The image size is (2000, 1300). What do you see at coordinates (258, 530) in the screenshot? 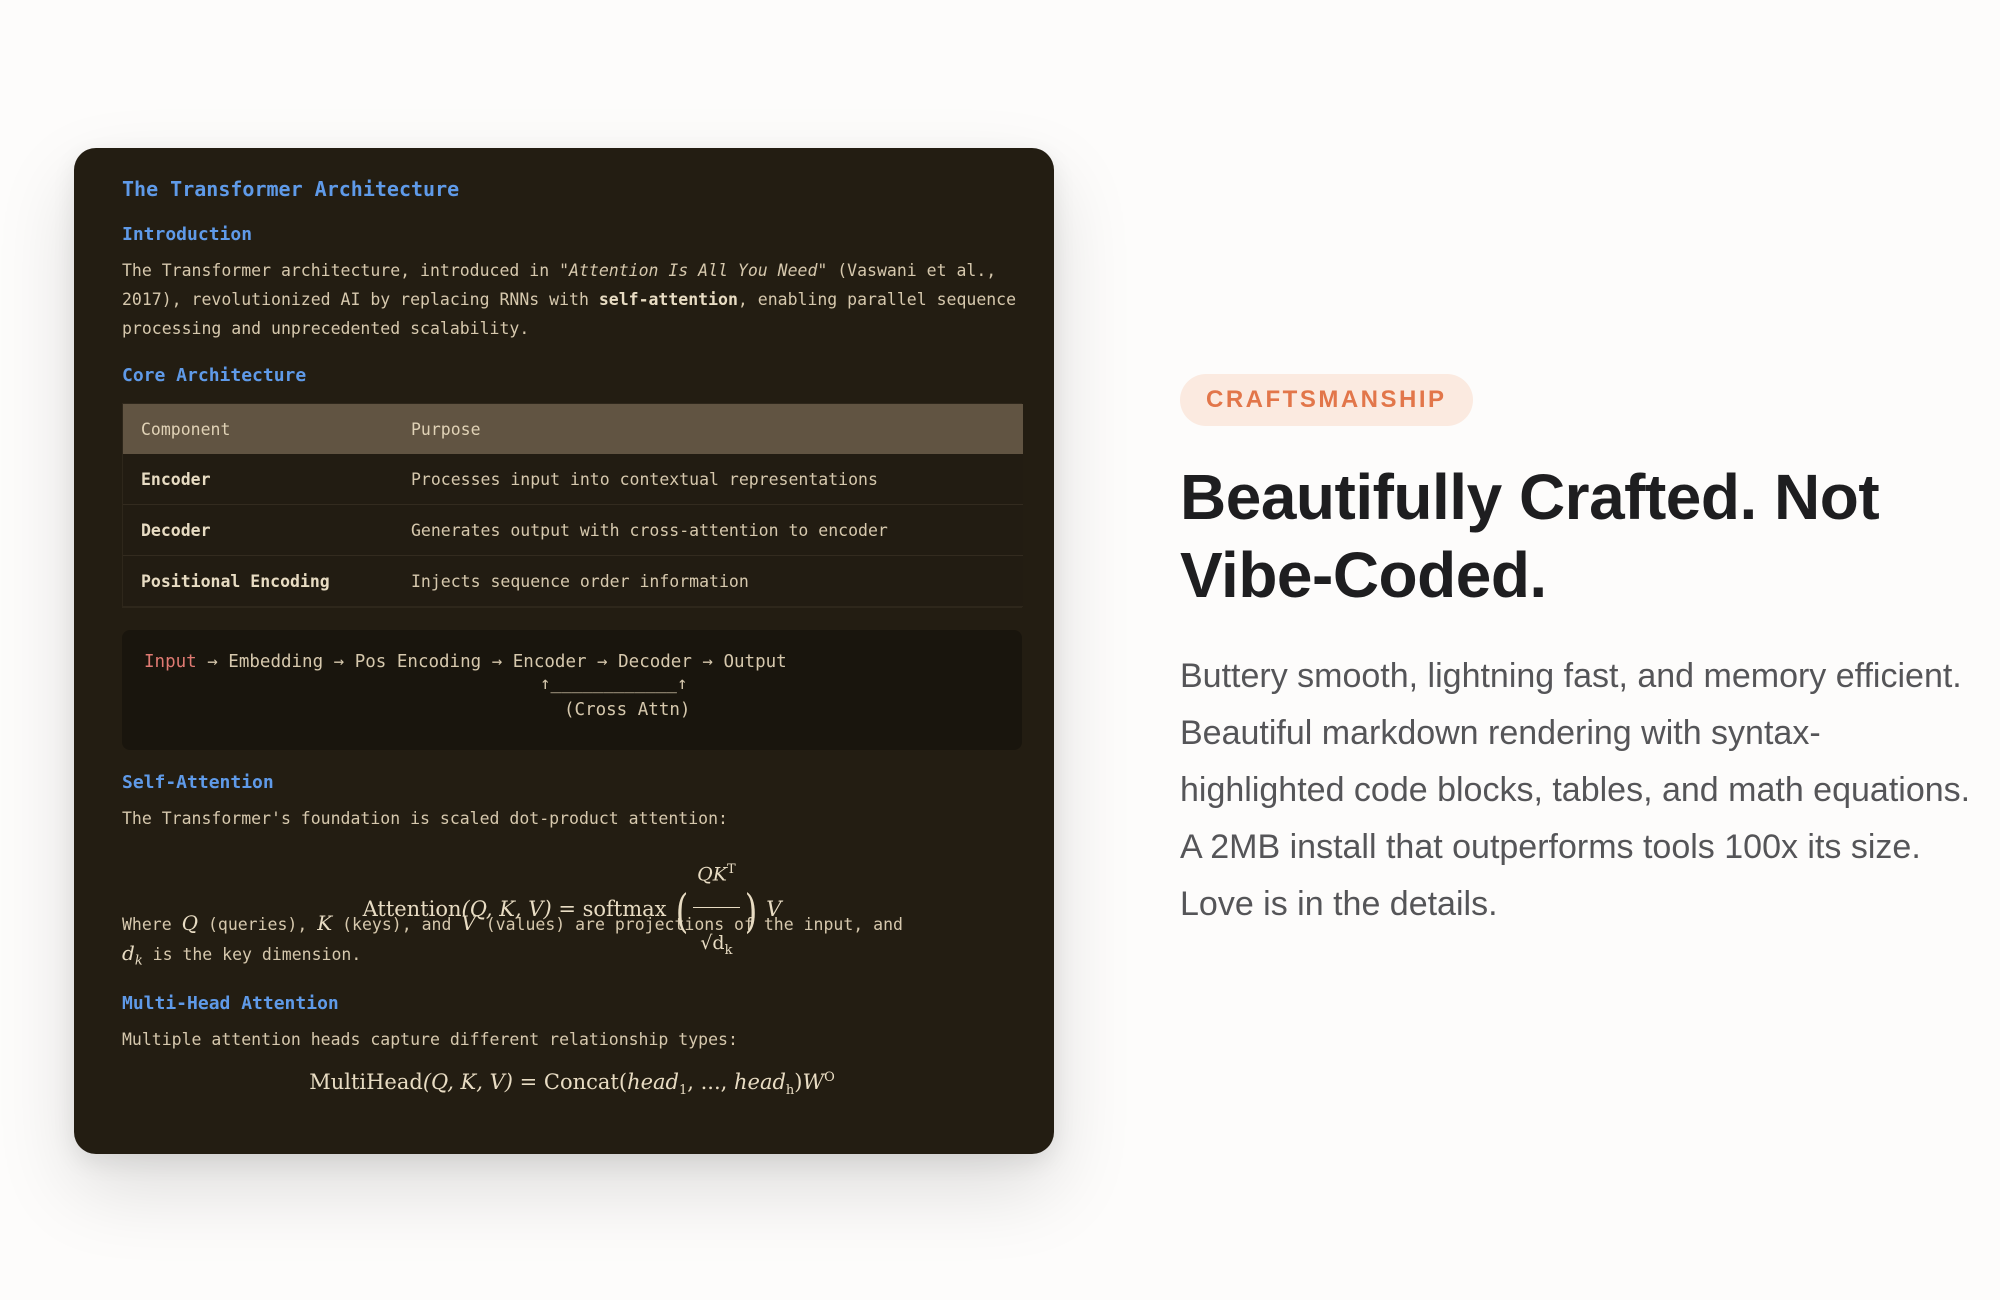
I see `table-cell-component: Decoder` at bounding box center [258, 530].